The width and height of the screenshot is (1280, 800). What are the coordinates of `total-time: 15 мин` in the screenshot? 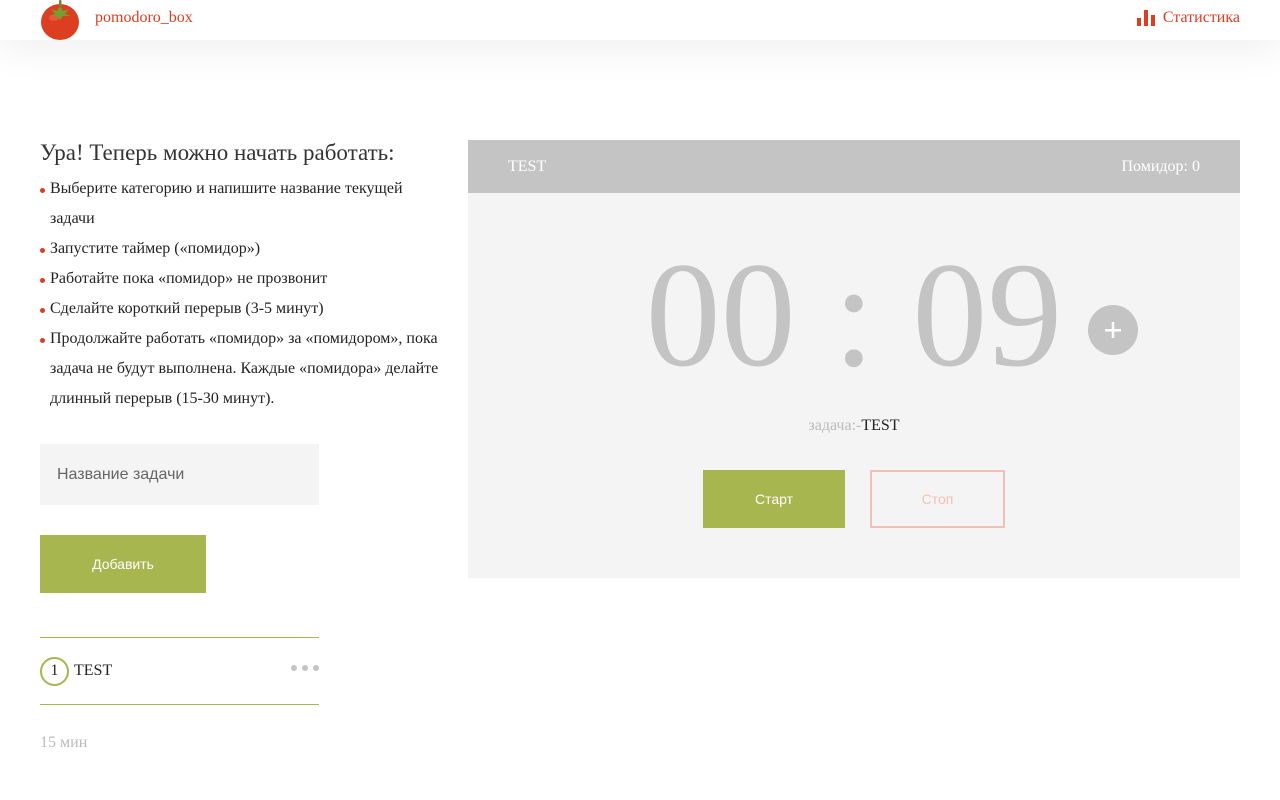 It's located at (64, 742).